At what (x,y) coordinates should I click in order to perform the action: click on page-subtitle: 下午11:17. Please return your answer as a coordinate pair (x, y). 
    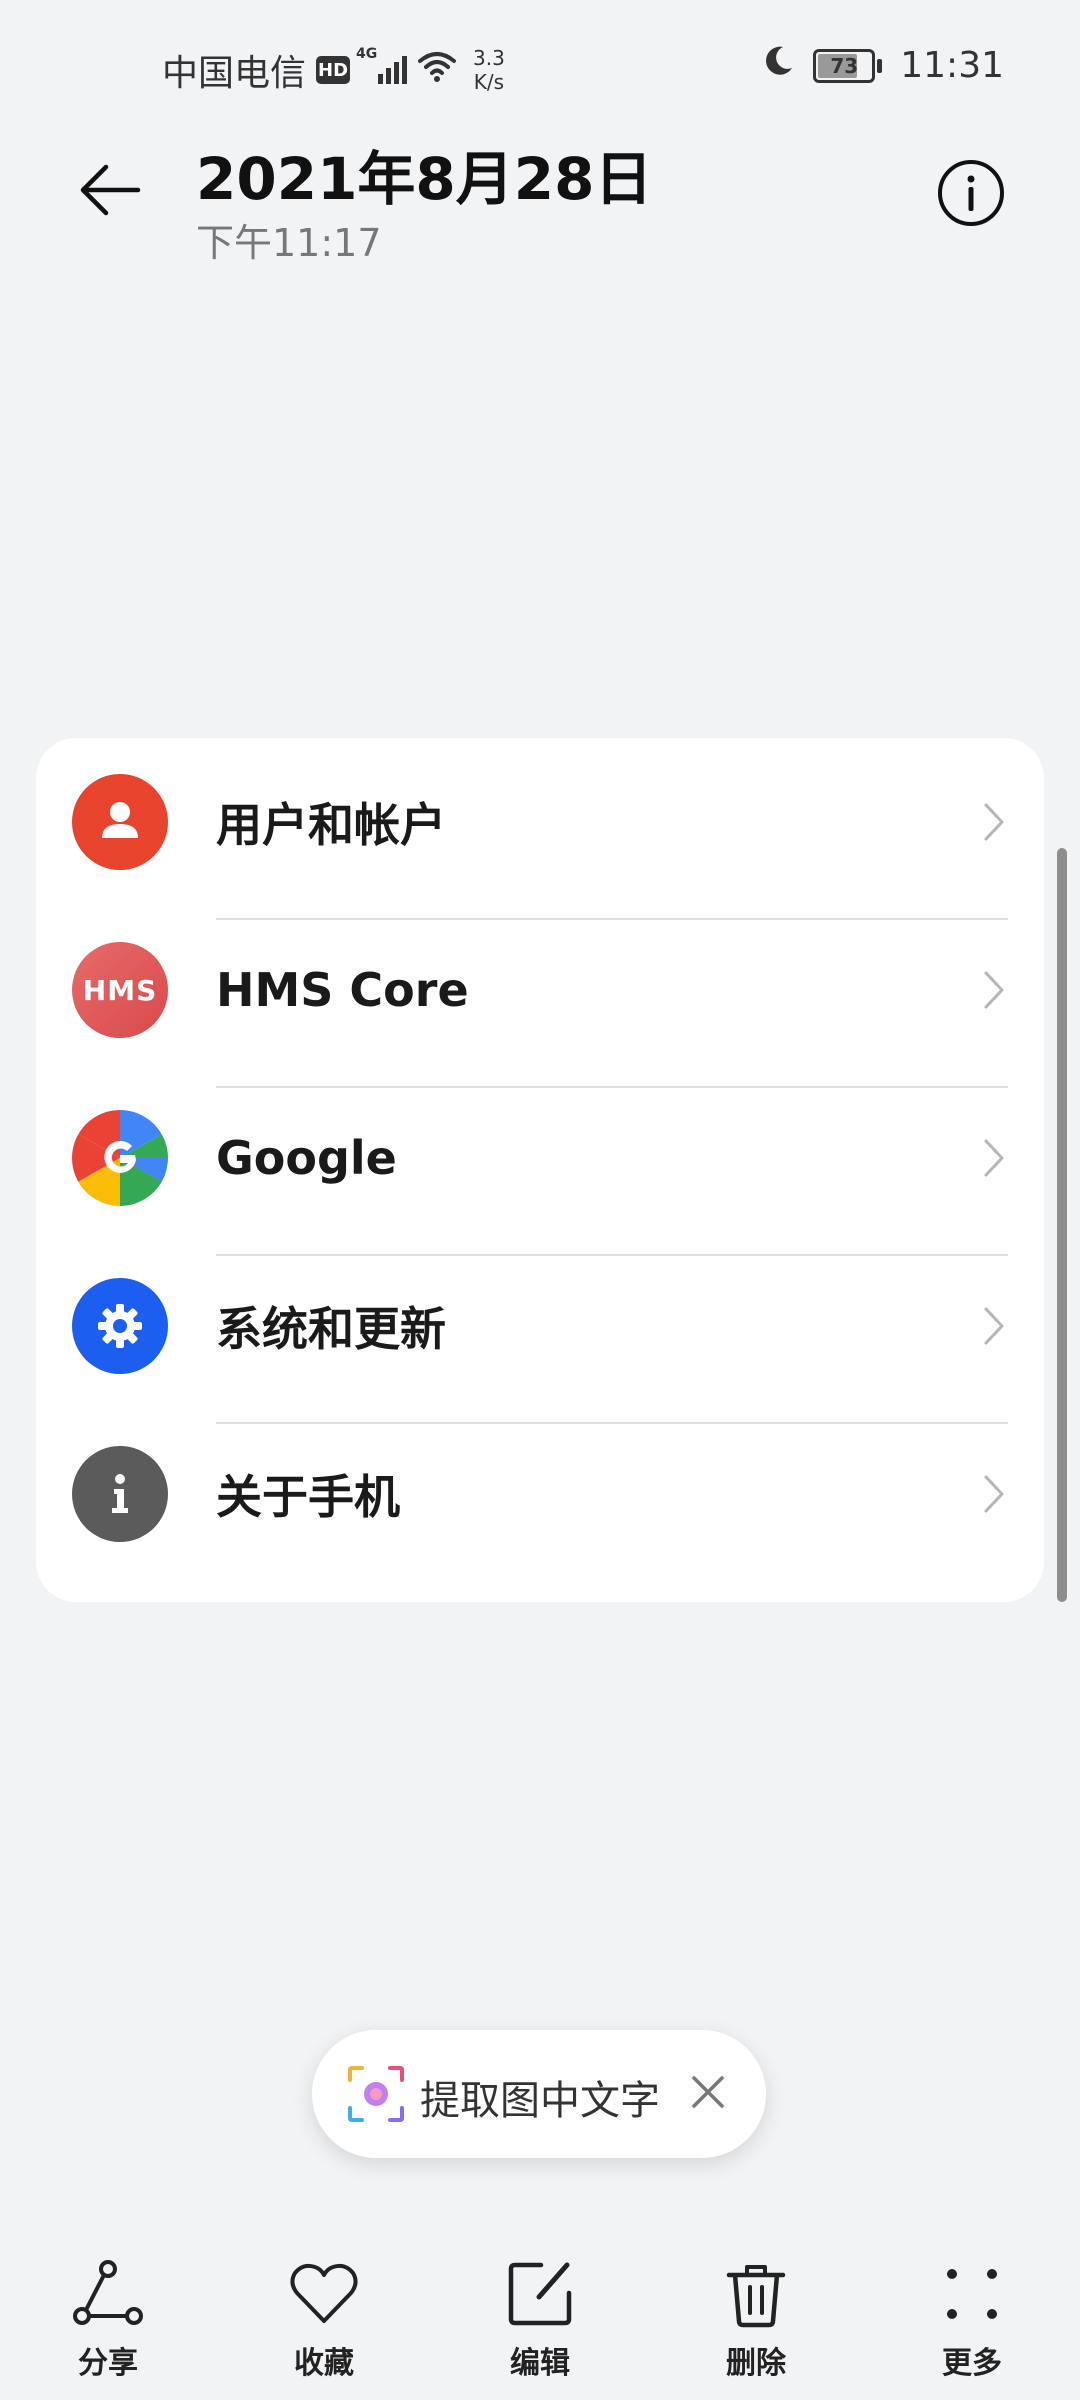
    Looking at the image, I should click on (289, 243).